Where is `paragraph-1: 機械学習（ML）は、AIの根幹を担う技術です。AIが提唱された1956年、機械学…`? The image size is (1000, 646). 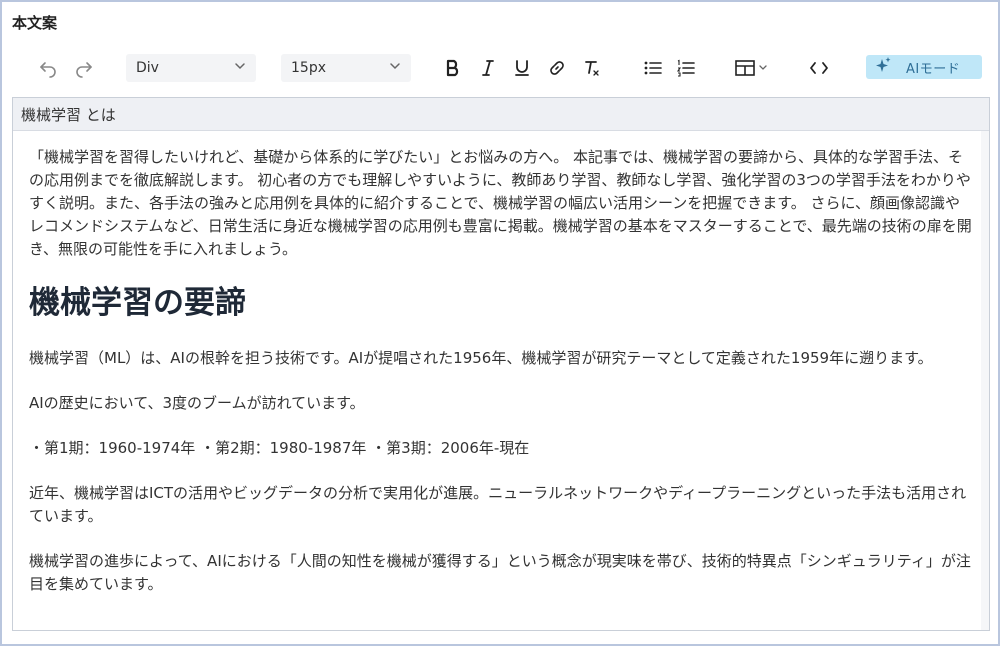 paragraph-1: 機械学習（ML）は、AIの根幹を担う技術です。AIが提唱された1956年、機械学… is located at coordinates (481, 358).